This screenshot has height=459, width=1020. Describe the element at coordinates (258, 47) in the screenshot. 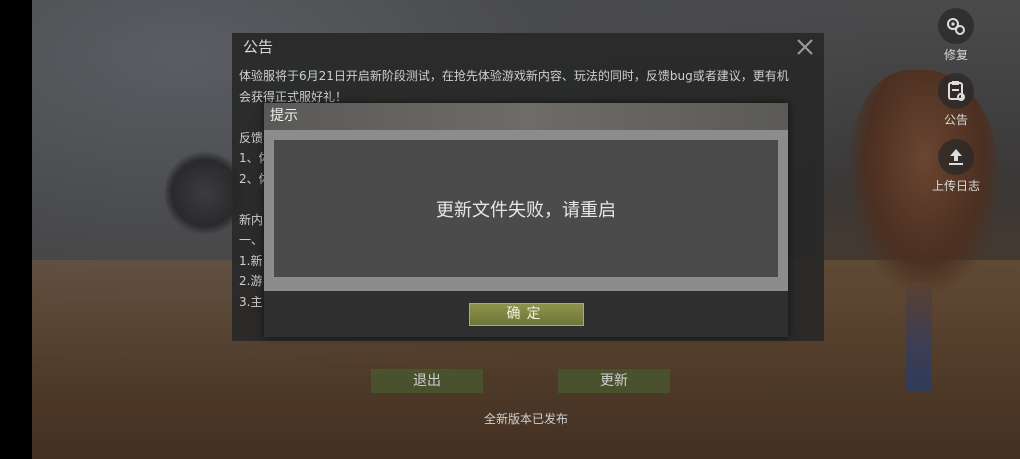

I see `announcement-title: 公告` at that location.